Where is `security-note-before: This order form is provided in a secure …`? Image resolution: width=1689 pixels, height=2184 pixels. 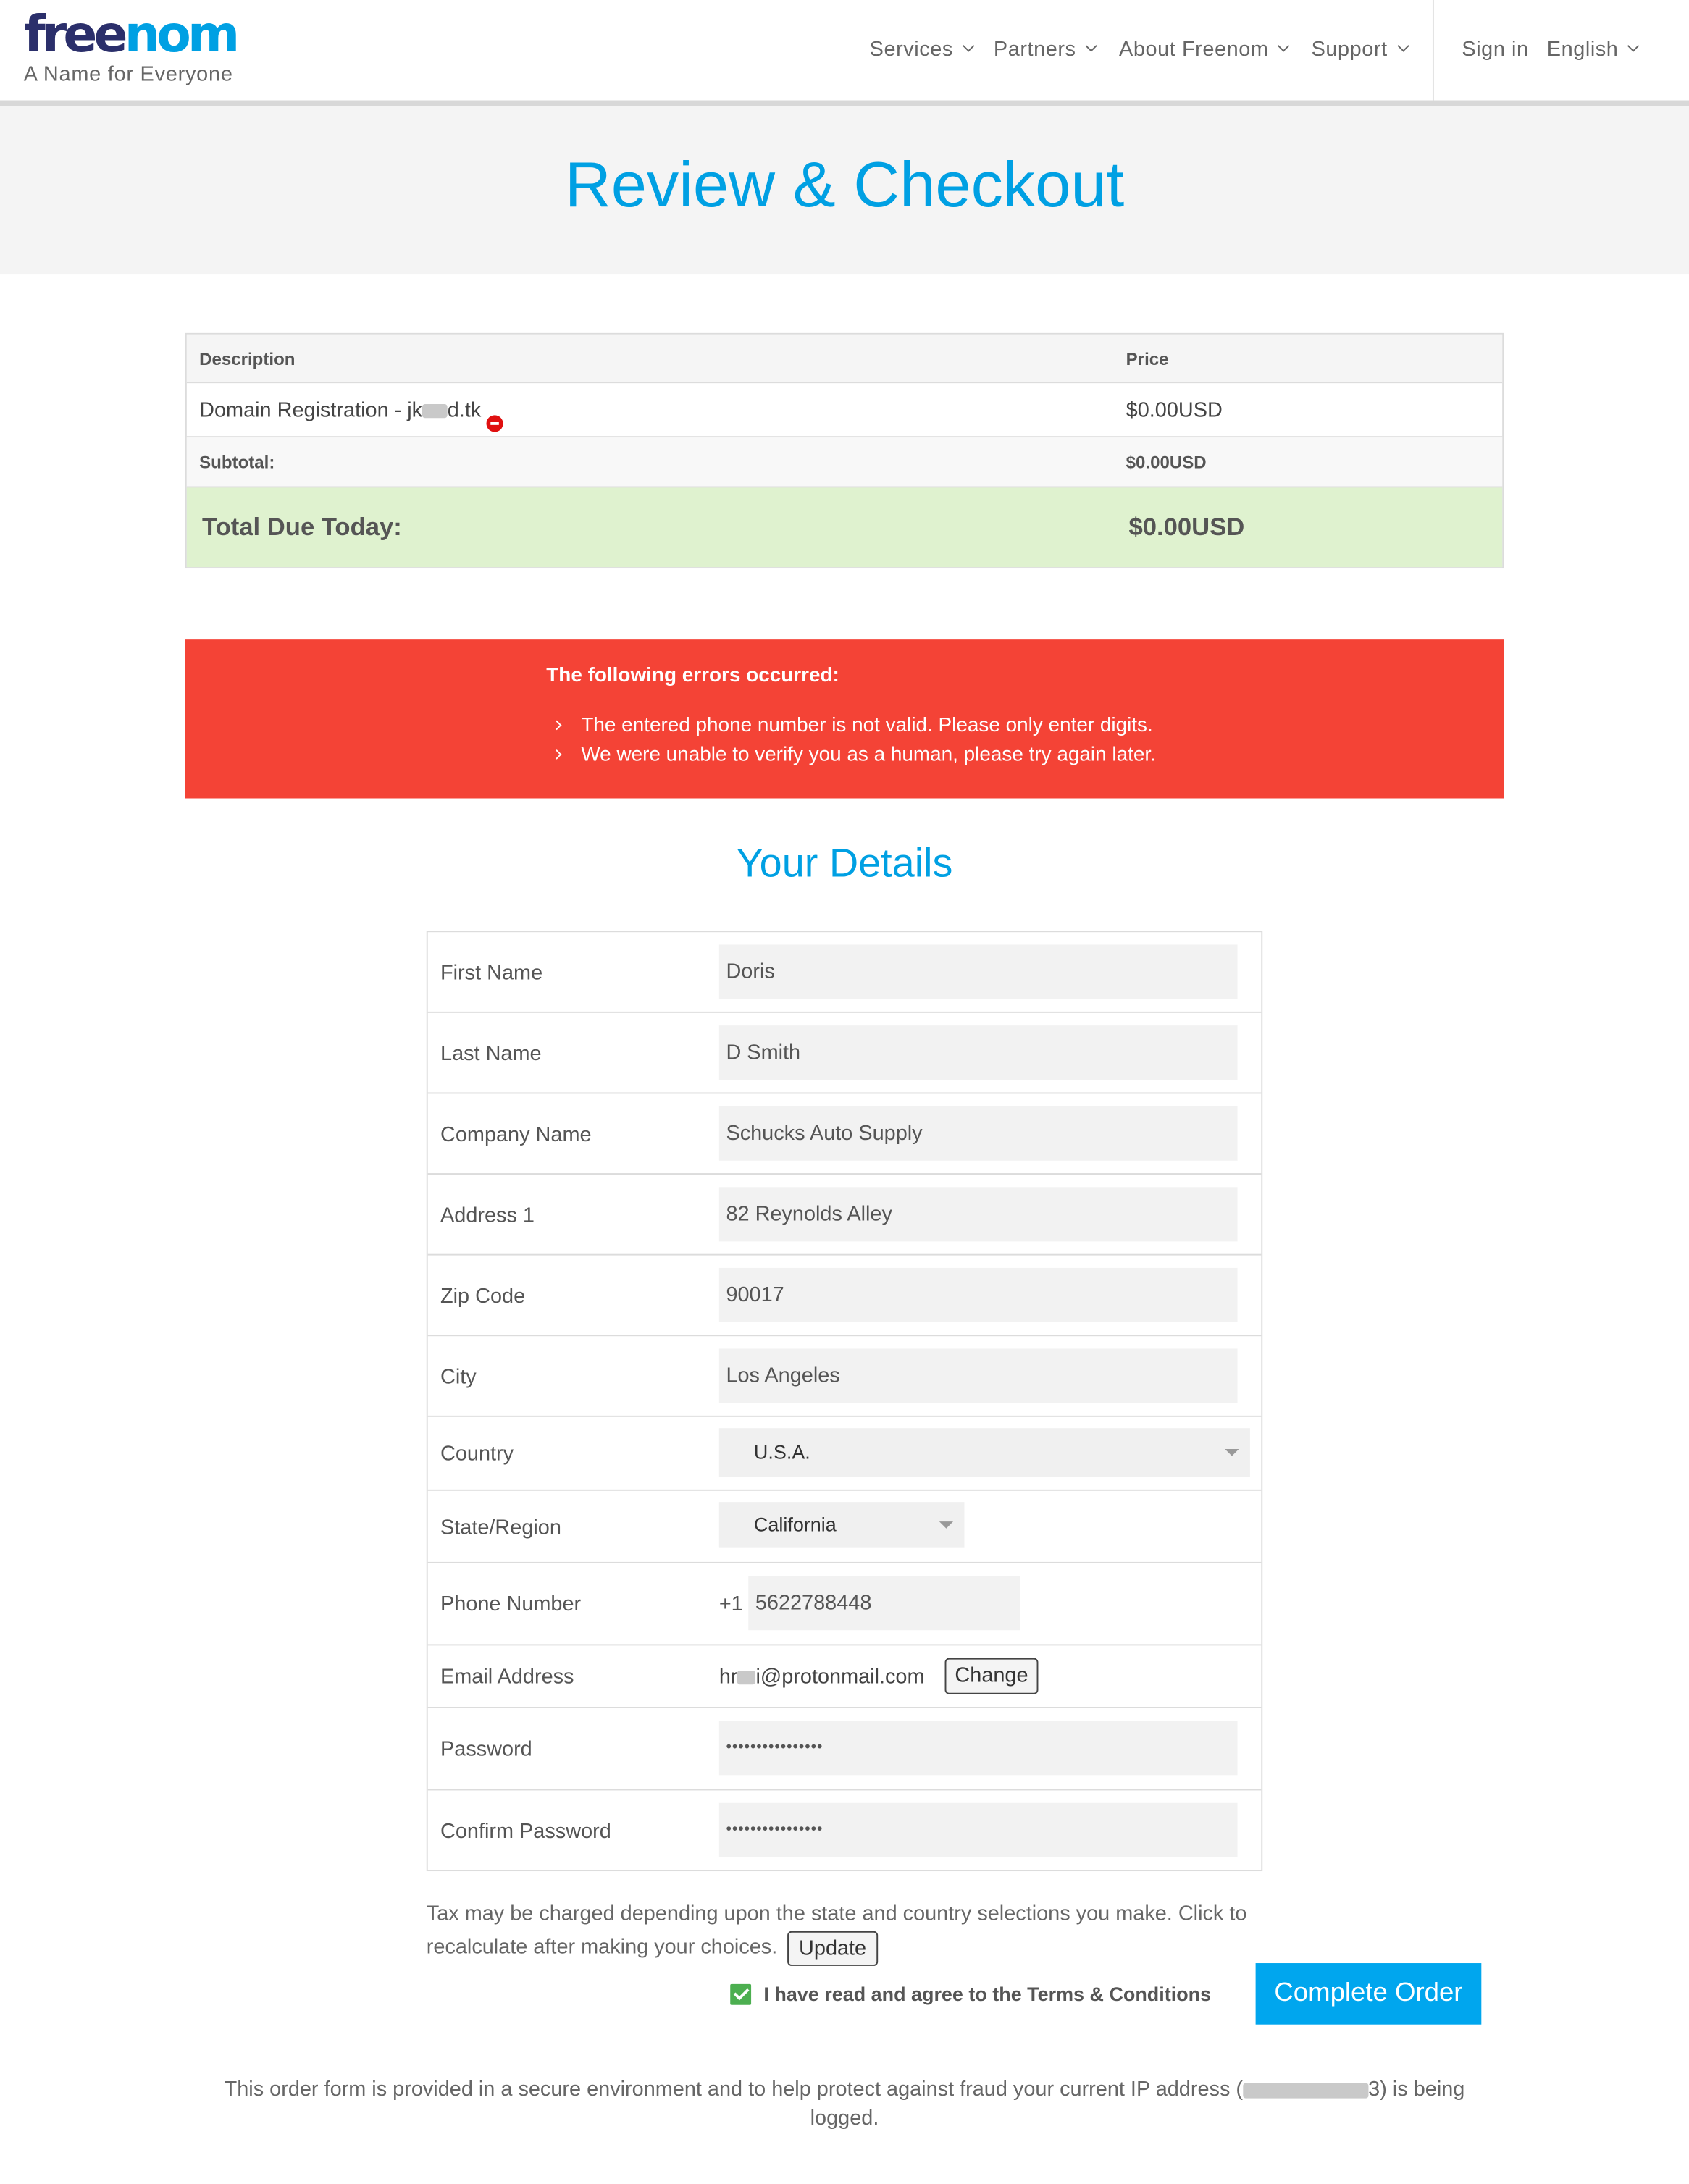 security-note-before: This order form is provided in a secure … is located at coordinates (734, 2089).